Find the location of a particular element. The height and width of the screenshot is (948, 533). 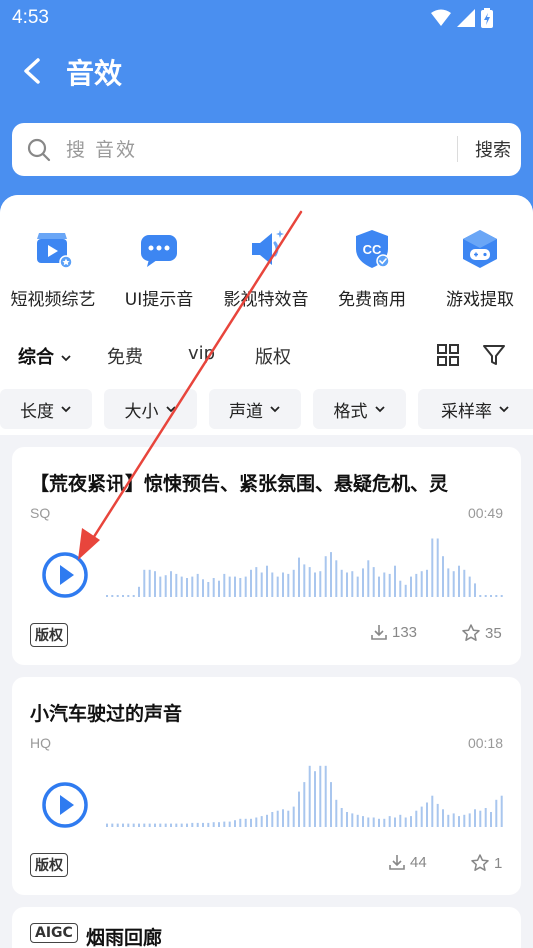

category-game-extract: 游戏提取 is located at coordinates (479, 268).